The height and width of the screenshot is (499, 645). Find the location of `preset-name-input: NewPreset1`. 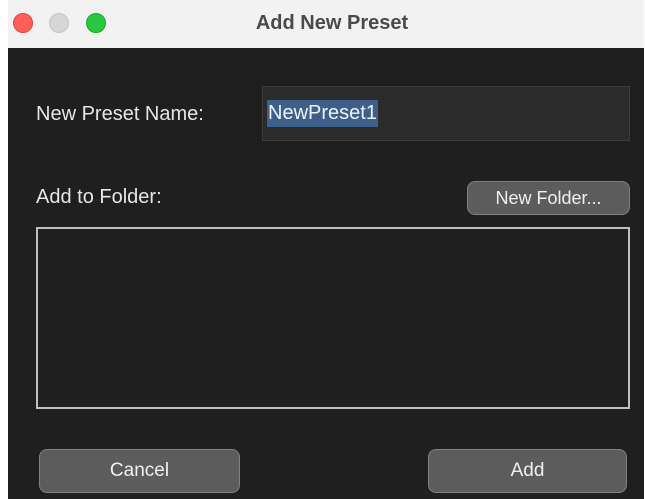

preset-name-input: NewPreset1 is located at coordinates (446, 113).